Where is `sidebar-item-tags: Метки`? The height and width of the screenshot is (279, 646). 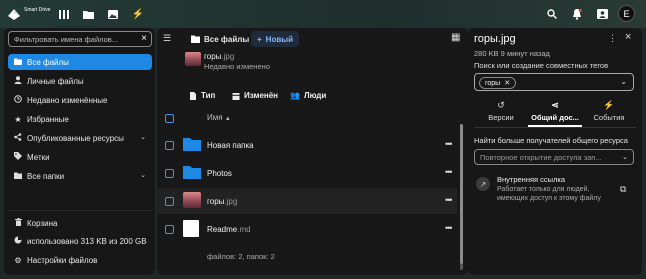
sidebar-item-tags: Метки is located at coordinates (80, 157).